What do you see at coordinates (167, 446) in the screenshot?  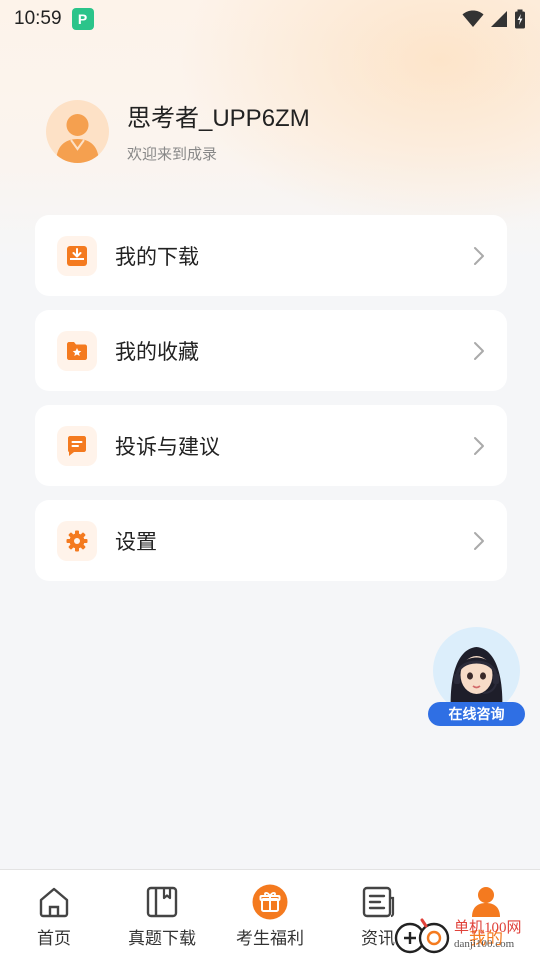 I see `menu-item-label: 投诉与建议` at bounding box center [167, 446].